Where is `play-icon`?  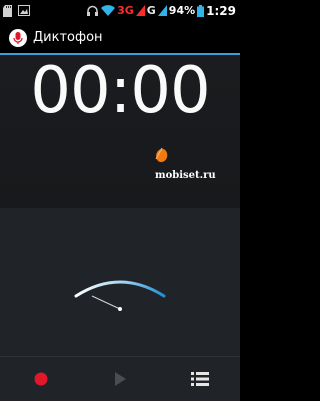
play-icon is located at coordinates (120, 379).